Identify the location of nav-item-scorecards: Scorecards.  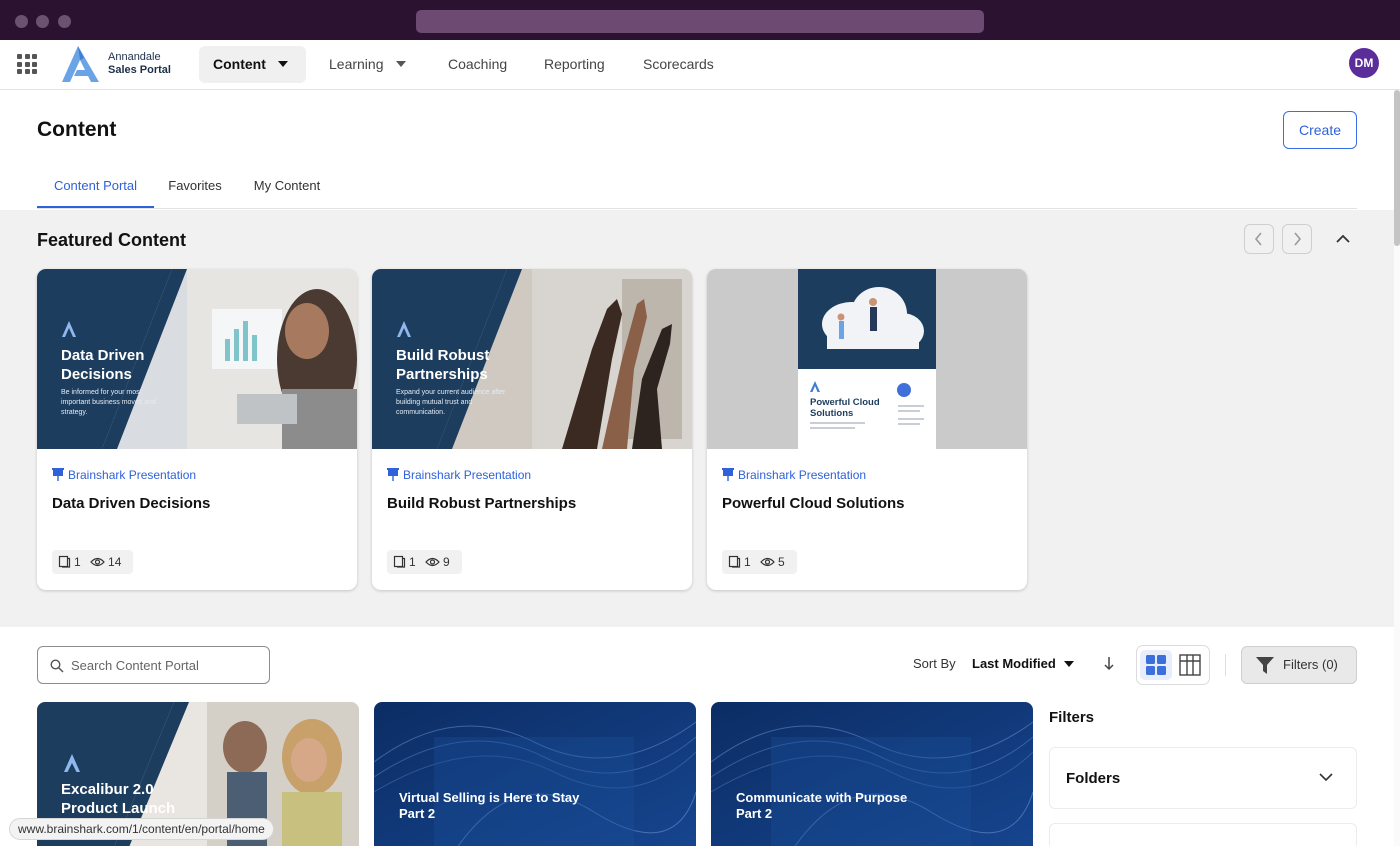
(678, 64).